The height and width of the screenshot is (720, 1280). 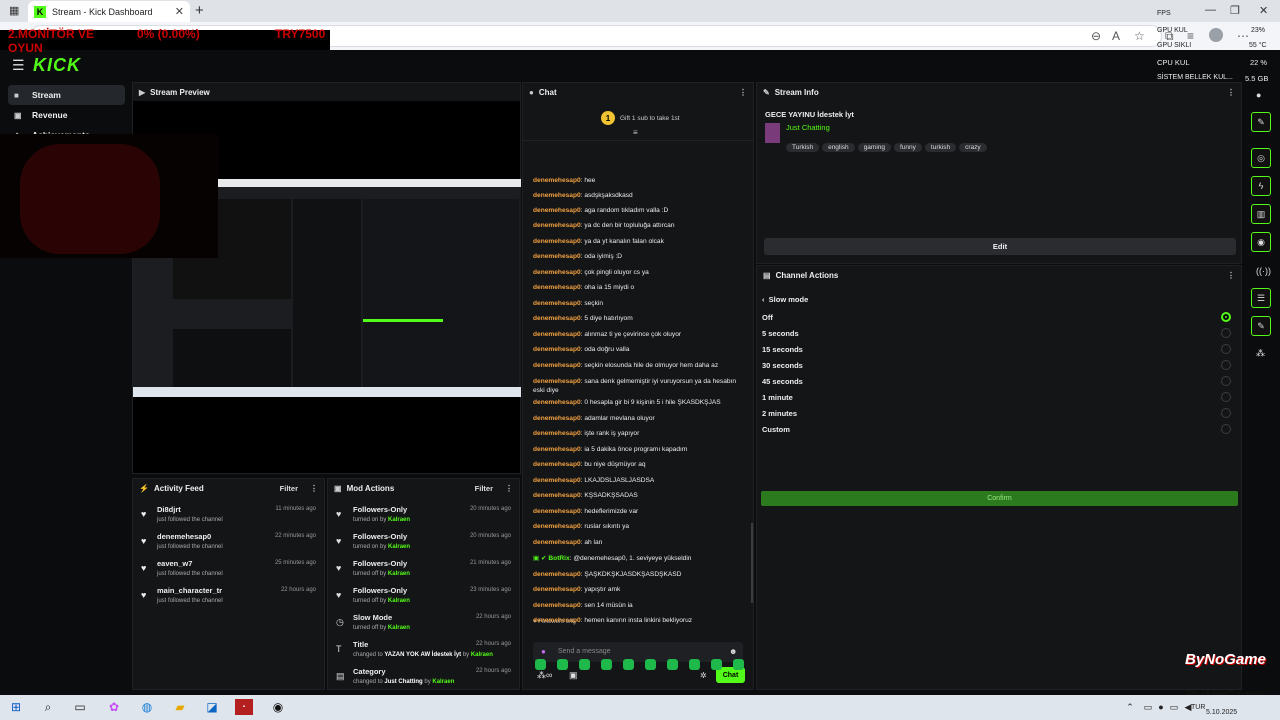 I want to click on zoom-icon: ⊖, so click(x=1096, y=36).